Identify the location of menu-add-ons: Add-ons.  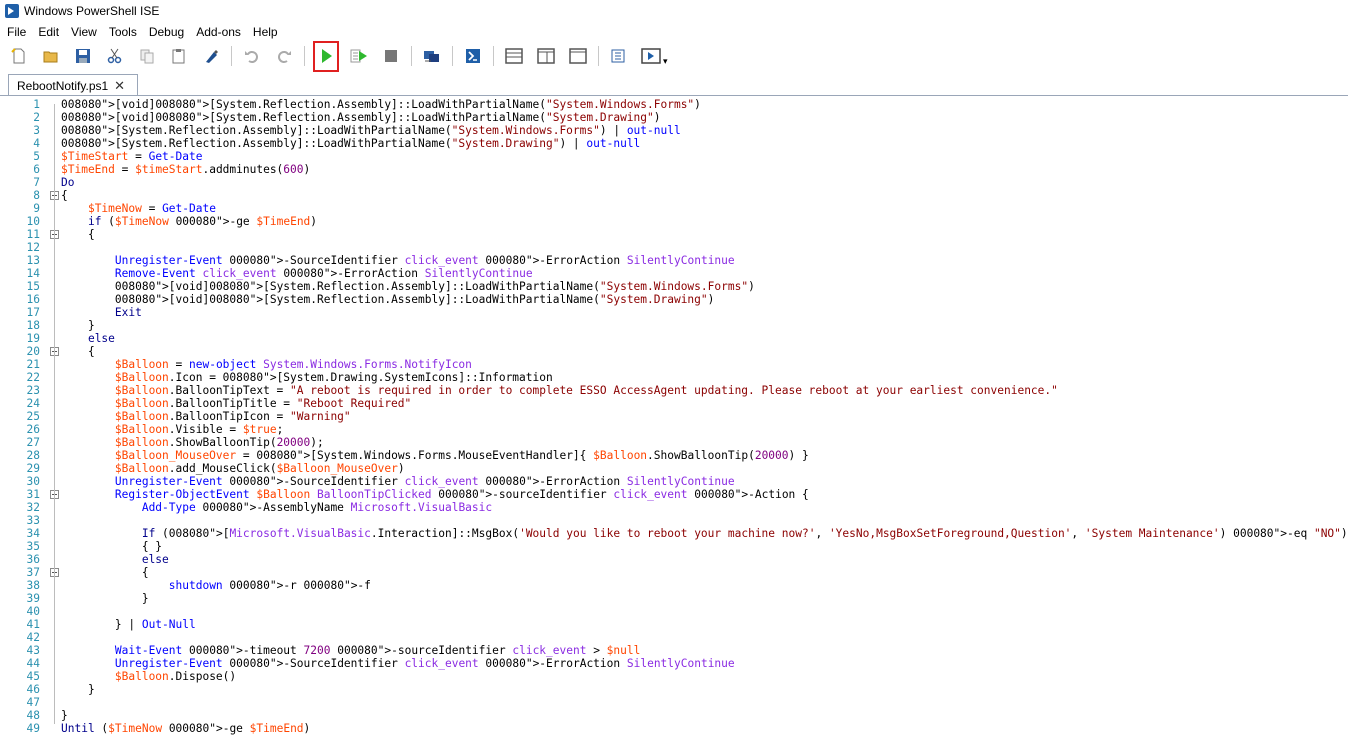
(218, 32).